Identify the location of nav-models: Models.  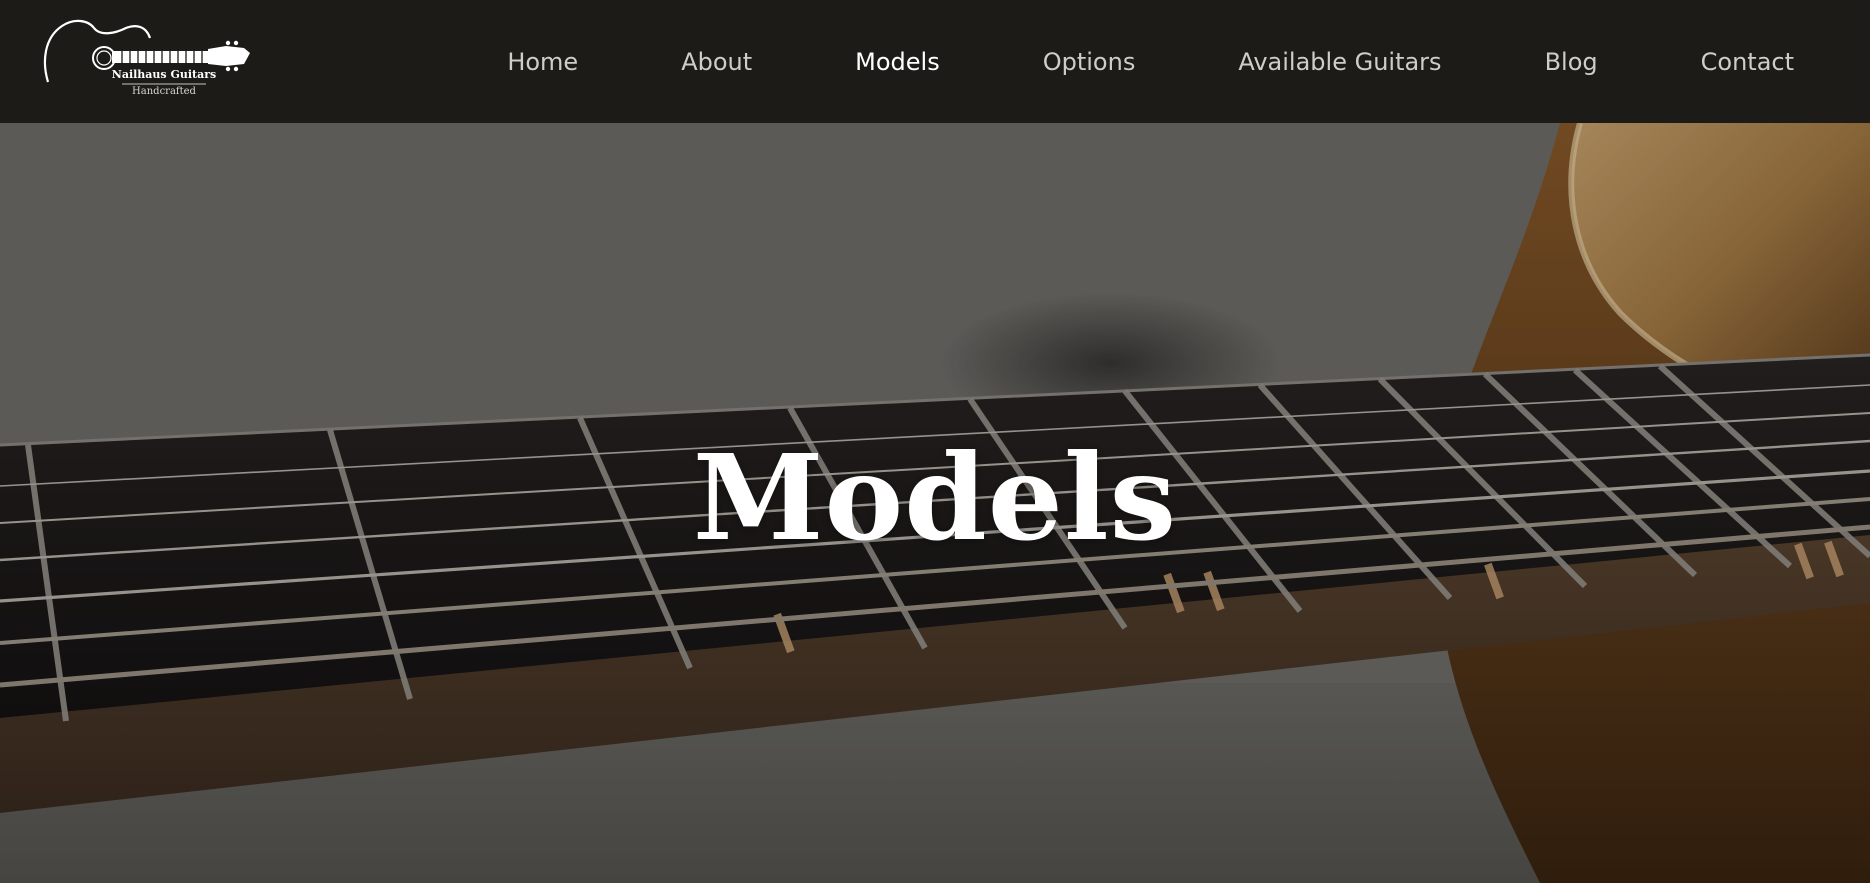
(897, 62).